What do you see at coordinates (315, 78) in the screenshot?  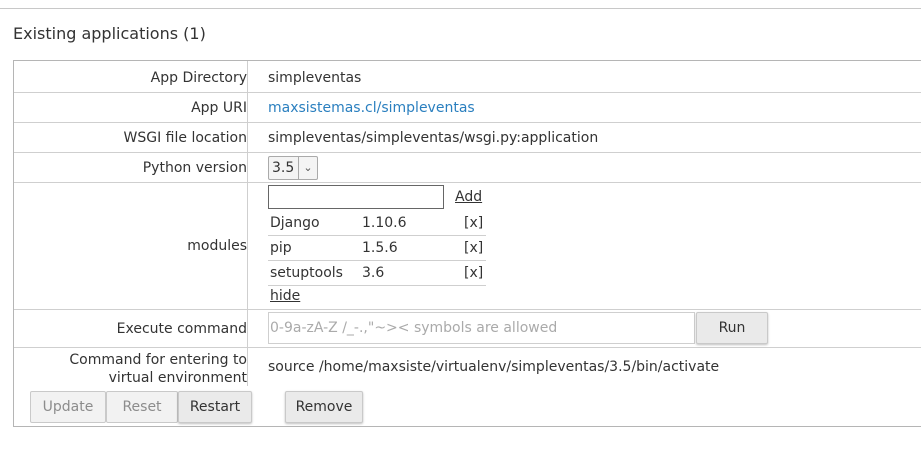 I see `app-directory-value: simpleventas` at bounding box center [315, 78].